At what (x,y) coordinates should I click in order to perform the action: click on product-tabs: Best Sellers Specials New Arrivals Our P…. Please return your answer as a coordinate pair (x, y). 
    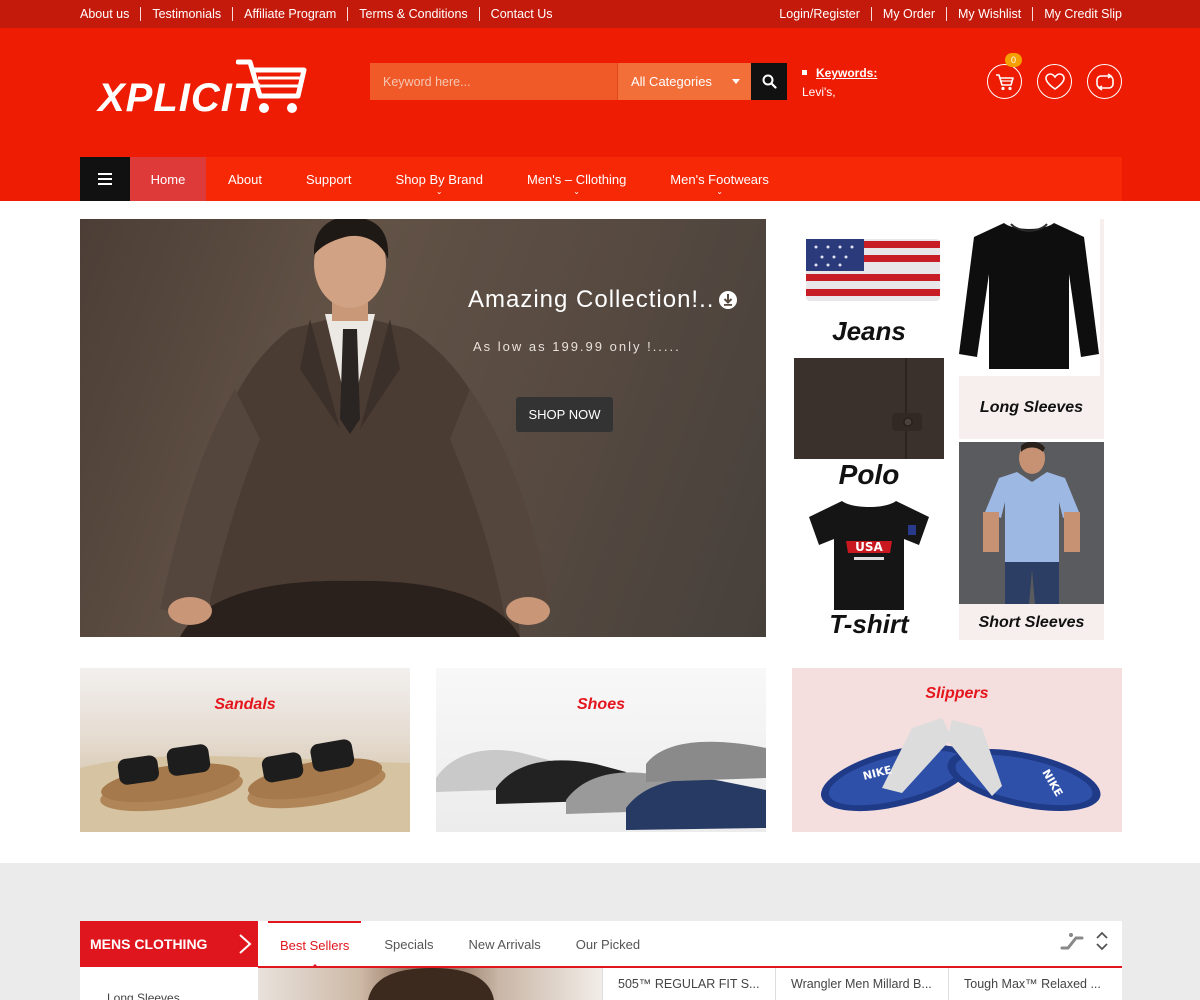
    Looking at the image, I should click on (465, 944).